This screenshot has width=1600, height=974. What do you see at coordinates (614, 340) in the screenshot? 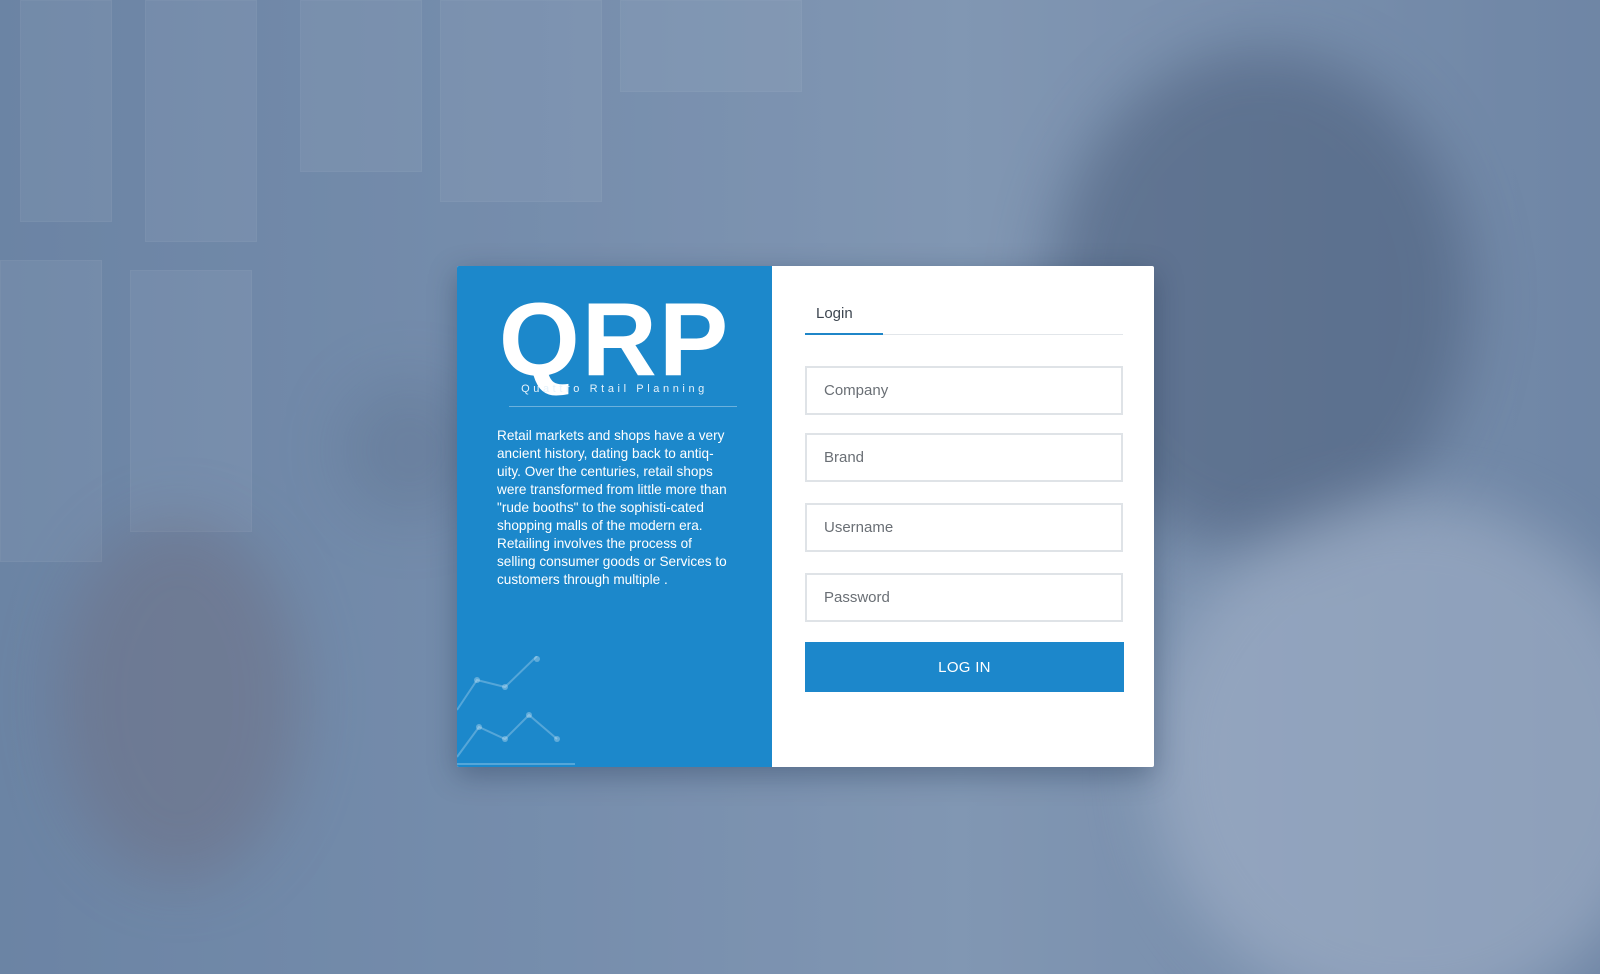
I see `logo: QRP` at bounding box center [614, 340].